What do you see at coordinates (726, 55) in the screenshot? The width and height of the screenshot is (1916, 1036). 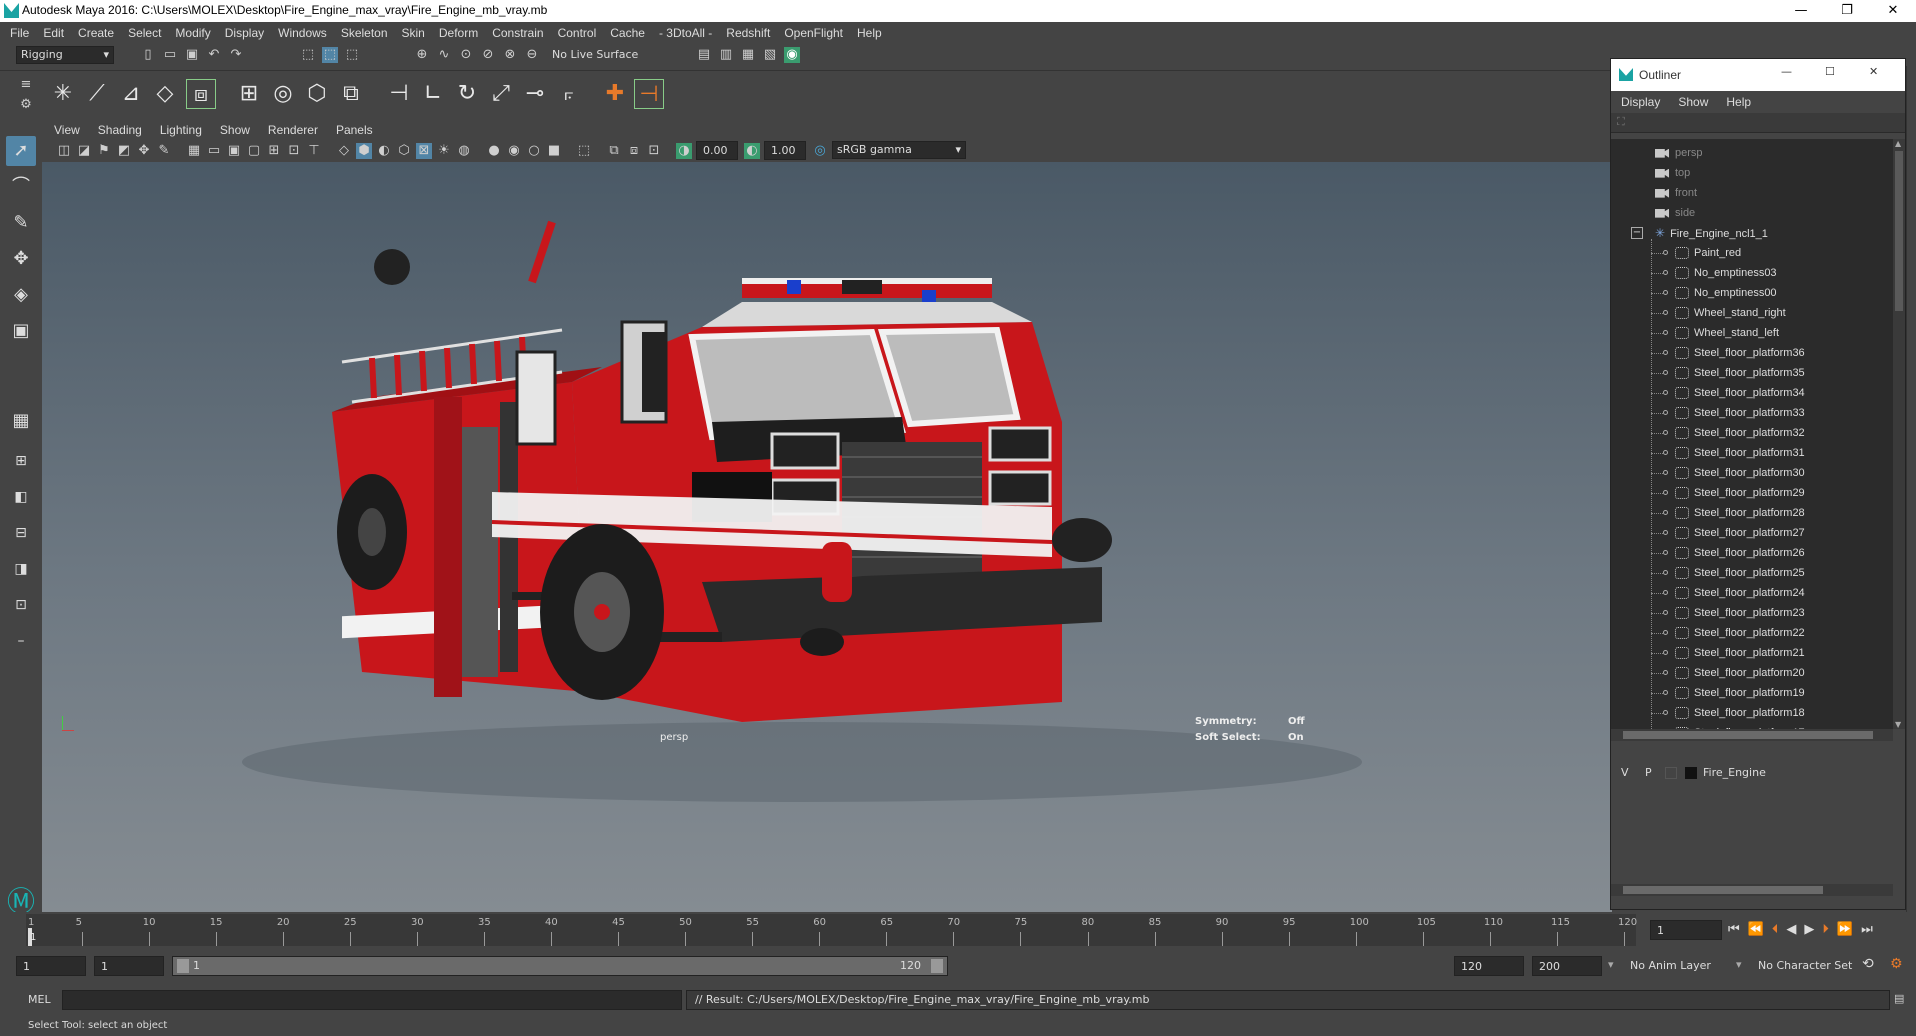 I see `render-frame-icon: ▥` at bounding box center [726, 55].